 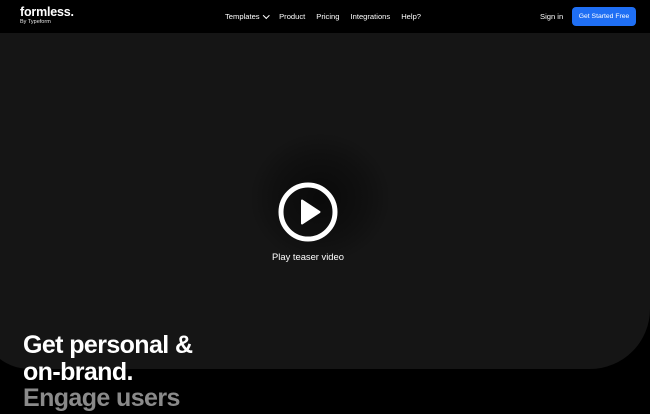 What do you see at coordinates (308, 212) in the screenshot?
I see `play-icon` at bounding box center [308, 212].